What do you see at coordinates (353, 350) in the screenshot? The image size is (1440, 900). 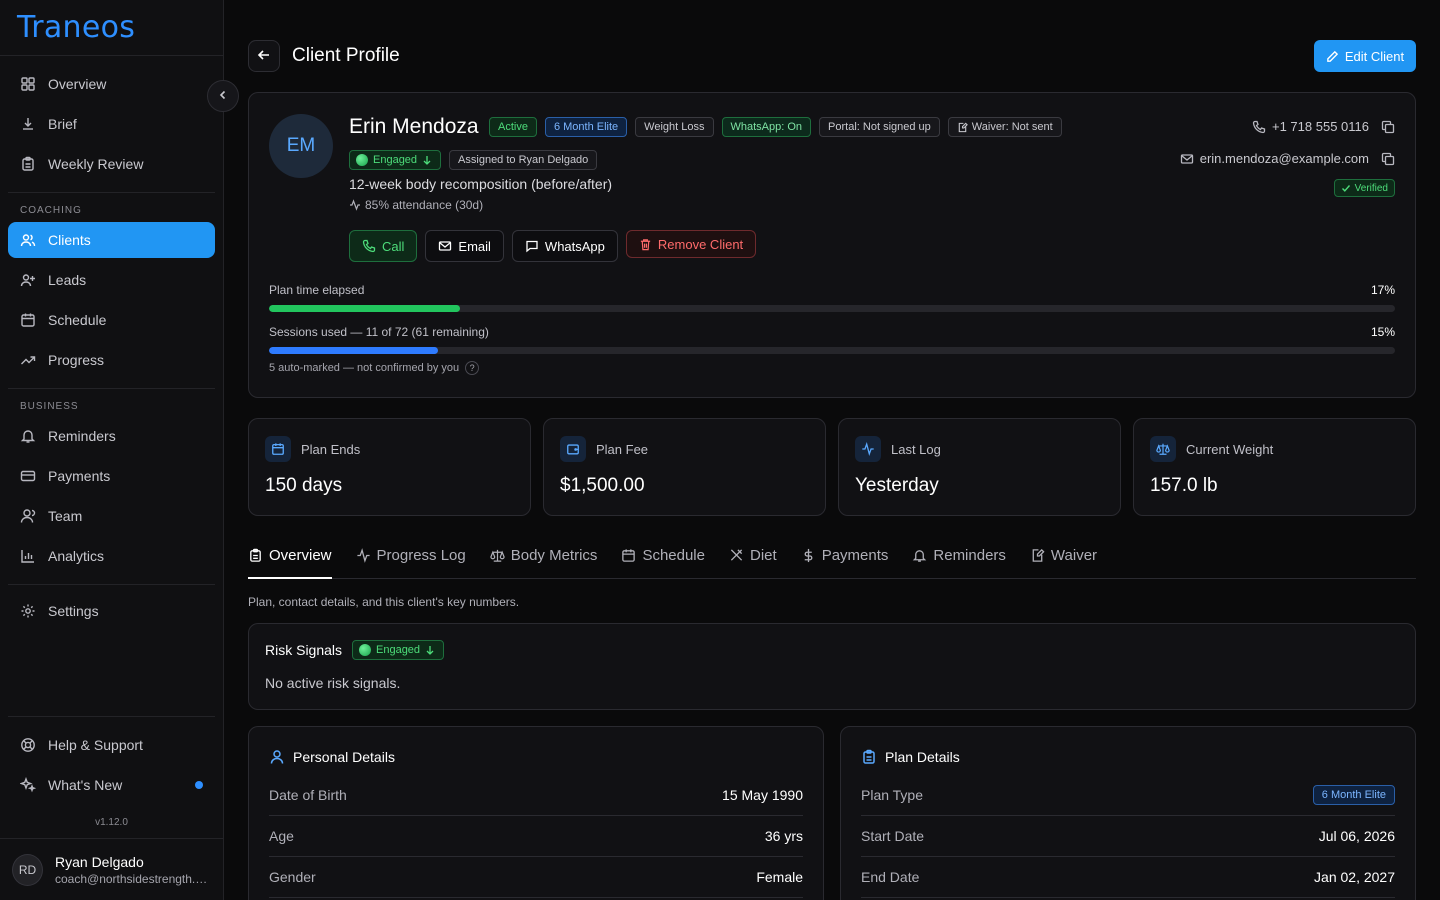 I see `sessions-used-fill` at bounding box center [353, 350].